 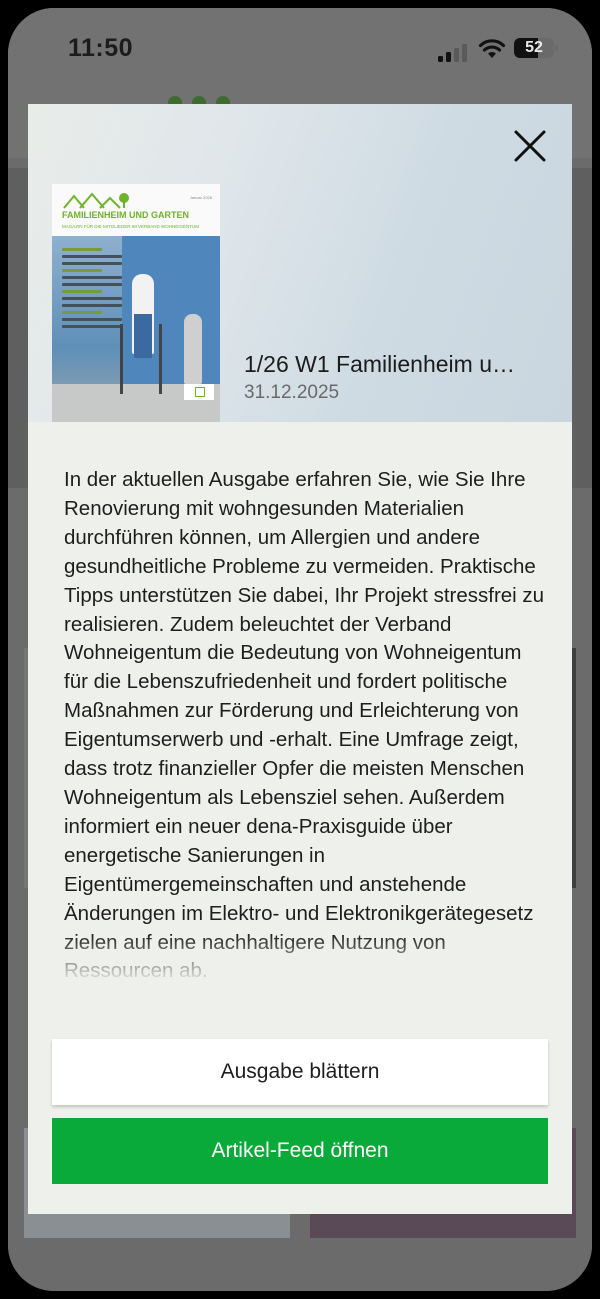 What do you see at coordinates (300, 48) in the screenshot?
I see `status-bar: 11:50 52` at bounding box center [300, 48].